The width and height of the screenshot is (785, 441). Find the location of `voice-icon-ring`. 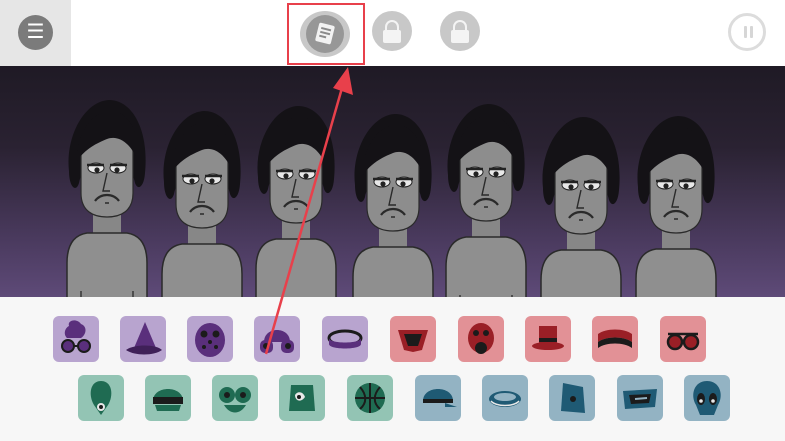

voice-icon-ring is located at coordinates (505, 398).